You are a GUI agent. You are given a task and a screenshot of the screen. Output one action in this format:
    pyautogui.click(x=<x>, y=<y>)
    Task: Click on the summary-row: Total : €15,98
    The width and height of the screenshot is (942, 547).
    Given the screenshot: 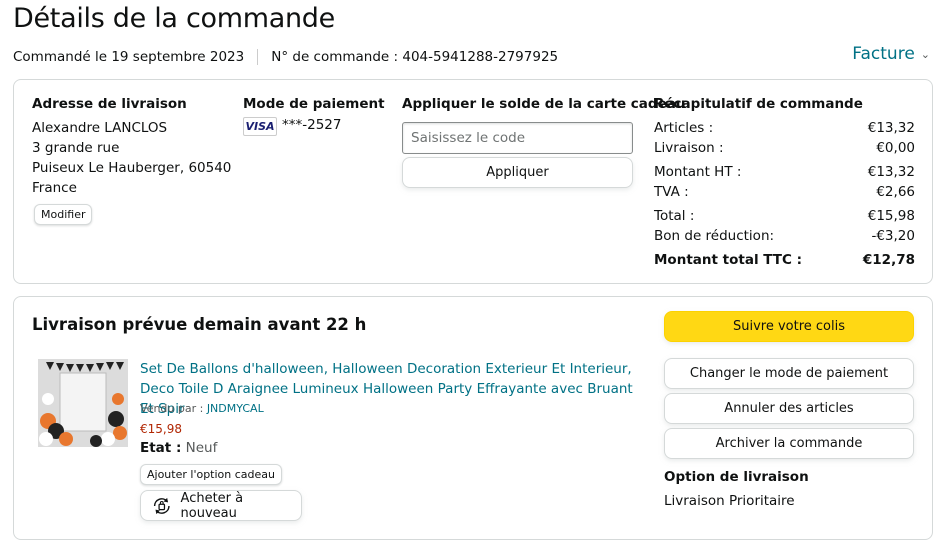 What is the action you would take?
    pyautogui.click(x=784, y=216)
    